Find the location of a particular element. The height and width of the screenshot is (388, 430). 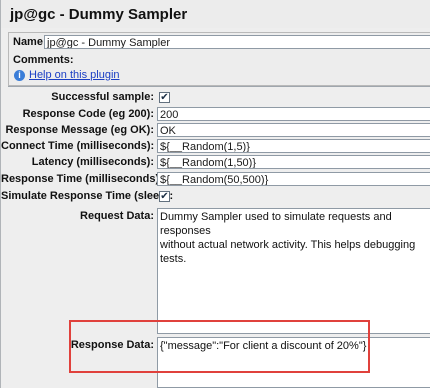

connect-time-input: ${__Random(1,5)} is located at coordinates (293, 146).